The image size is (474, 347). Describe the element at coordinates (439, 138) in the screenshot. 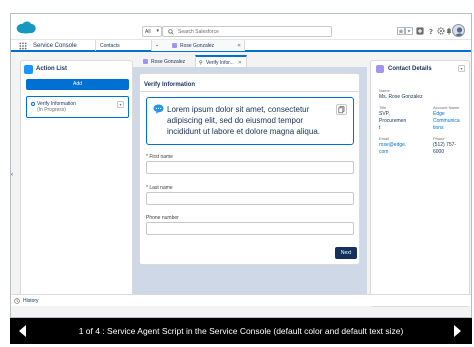

I see `phone-label: Phone` at that location.